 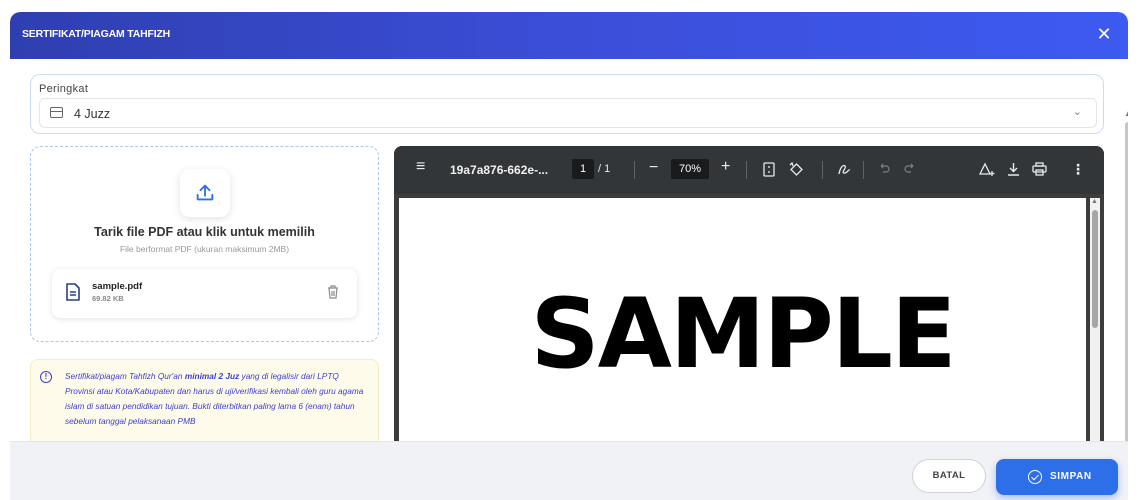 I want to click on menu-icon: ≡, so click(x=420, y=167).